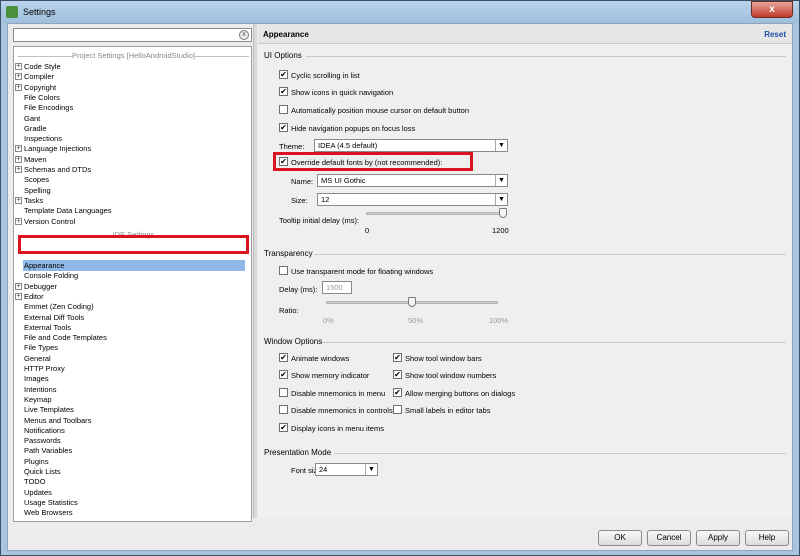 This screenshot has height=556, width=800. I want to click on title-bar: Settings x, so click(400, 12).